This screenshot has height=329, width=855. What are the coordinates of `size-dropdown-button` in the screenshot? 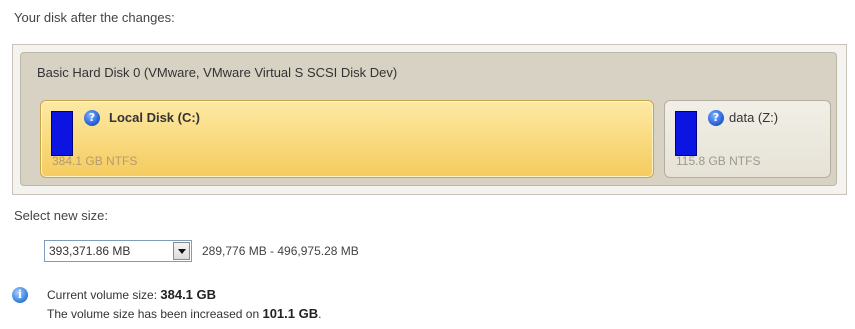 It's located at (181, 251).